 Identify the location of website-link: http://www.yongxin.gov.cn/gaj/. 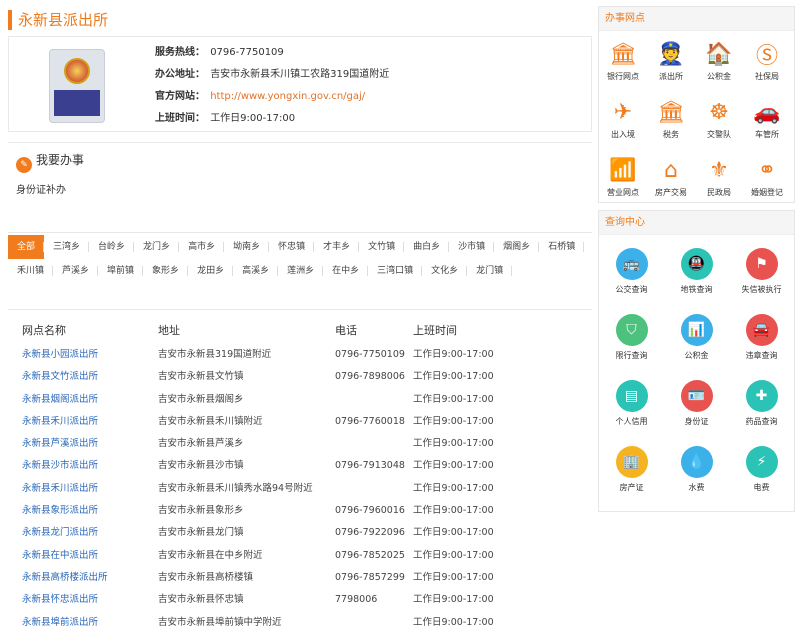
(287, 96).